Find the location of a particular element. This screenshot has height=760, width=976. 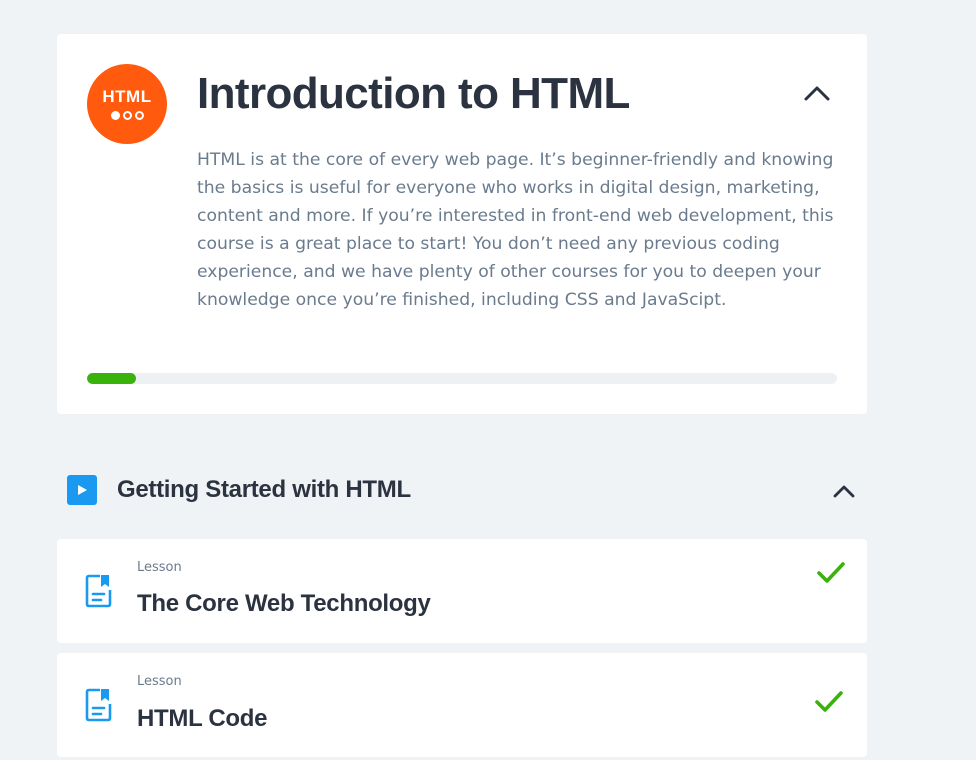

section-title: Getting Started with HTML is located at coordinates (264, 489).